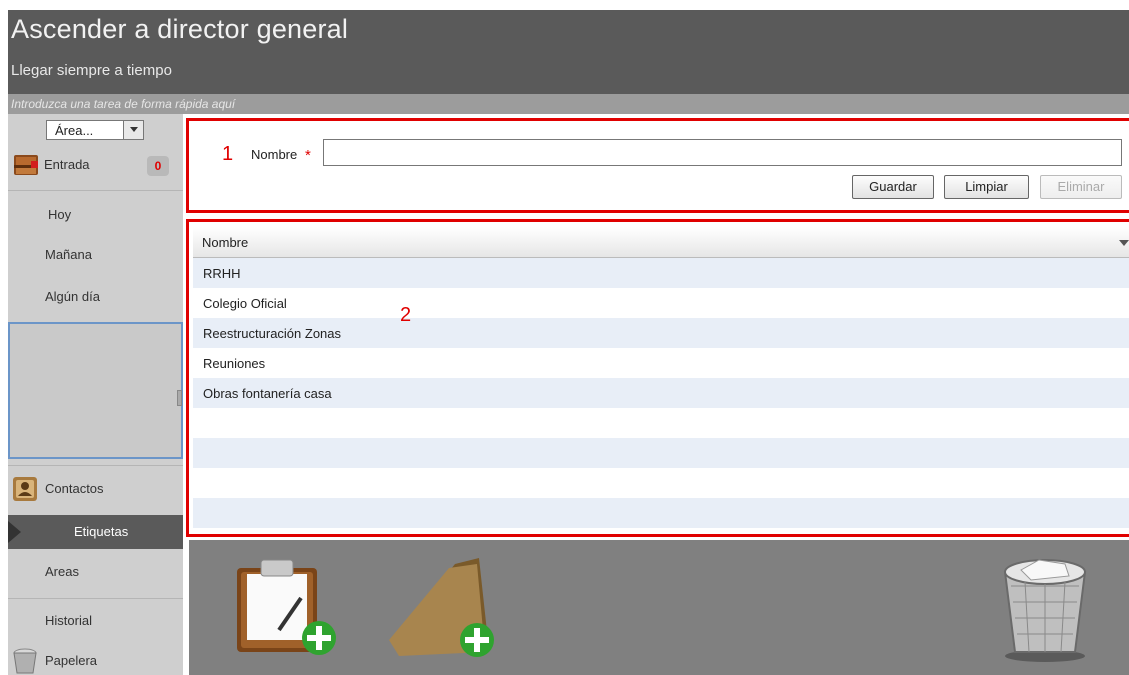 The image size is (1129, 675). I want to click on contacts-icon, so click(25, 489).